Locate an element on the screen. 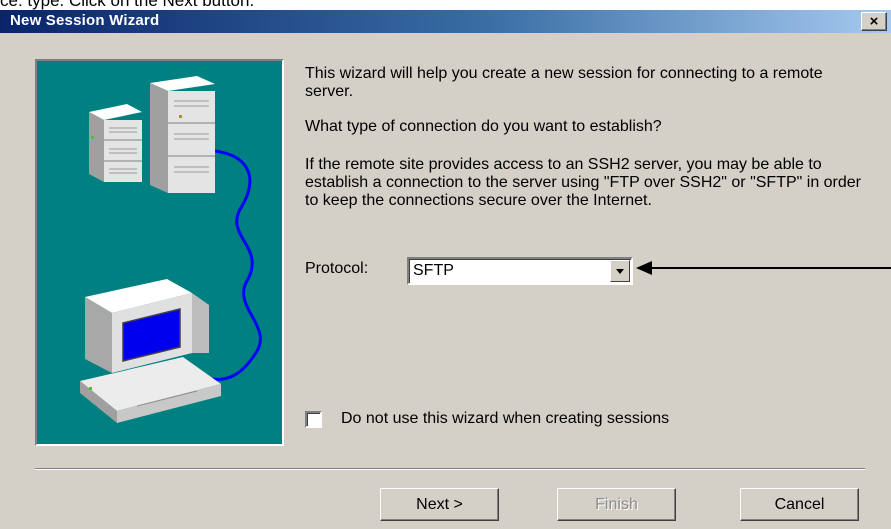 This screenshot has width=891, height=529. cancel-button-label: Cancel is located at coordinates (799, 504).